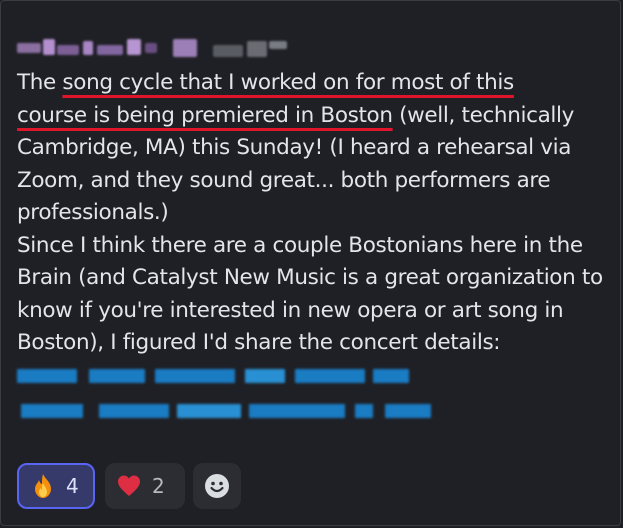 The width and height of the screenshot is (623, 528). What do you see at coordinates (158, 486) in the screenshot?
I see `reaction-heart-count: 2` at bounding box center [158, 486].